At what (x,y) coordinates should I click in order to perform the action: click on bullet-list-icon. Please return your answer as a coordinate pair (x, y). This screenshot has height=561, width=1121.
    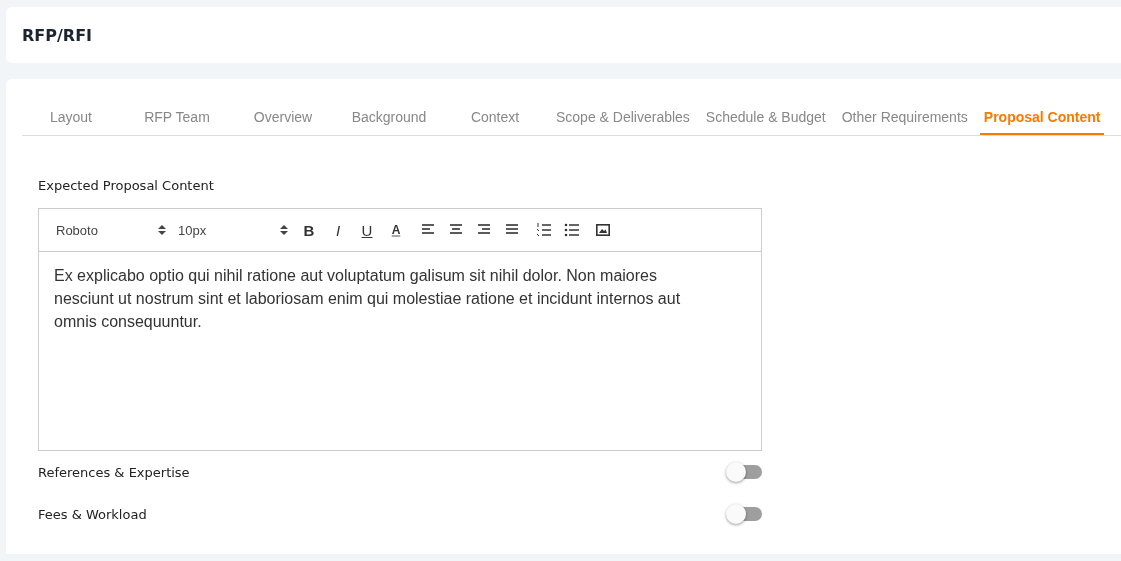
    Looking at the image, I should click on (572, 230).